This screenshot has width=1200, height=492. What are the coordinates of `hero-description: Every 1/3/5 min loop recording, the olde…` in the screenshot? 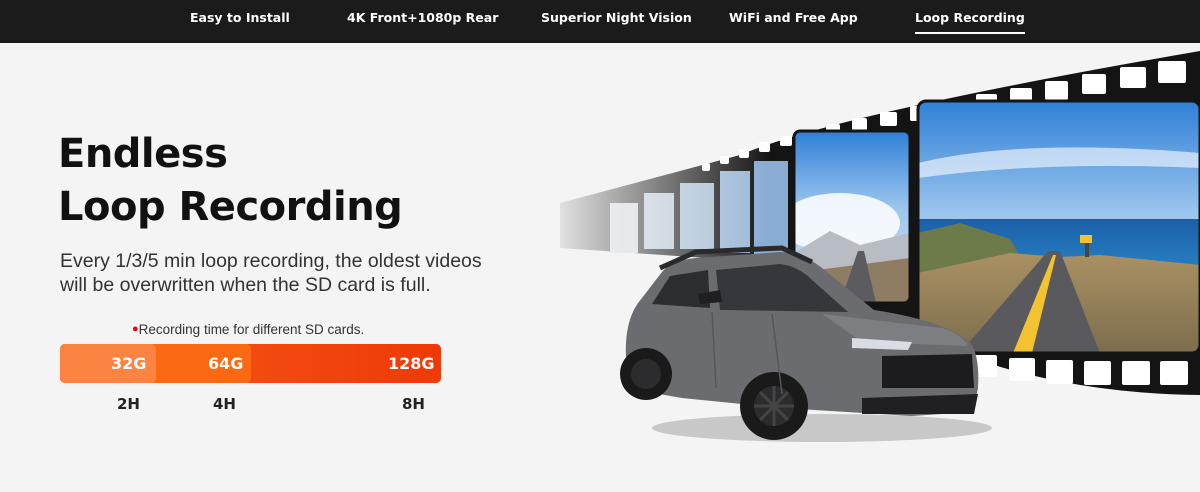 It's located at (271, 273).